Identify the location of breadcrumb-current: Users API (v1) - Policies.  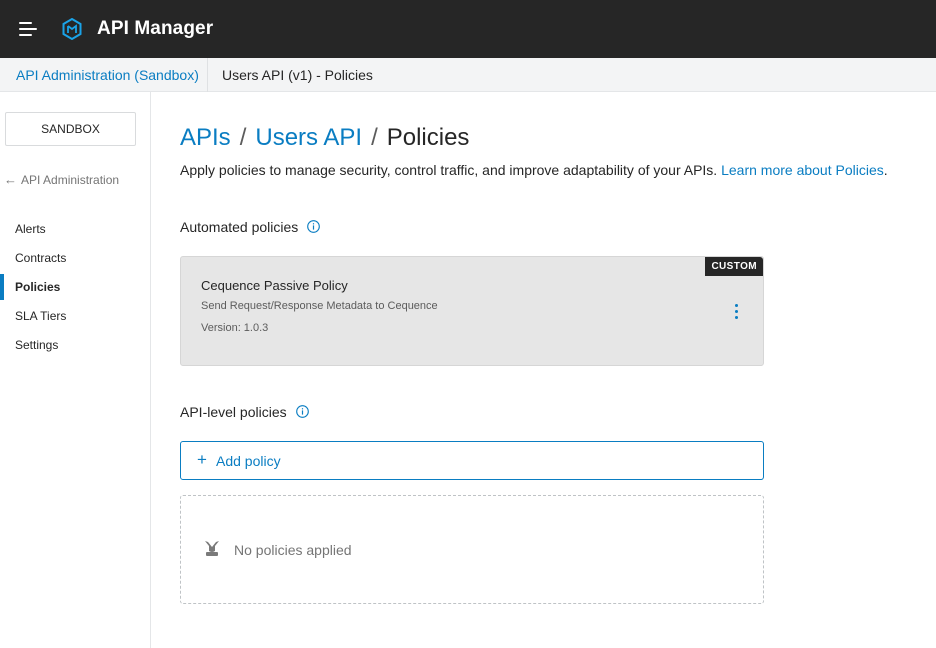
(297, 75).